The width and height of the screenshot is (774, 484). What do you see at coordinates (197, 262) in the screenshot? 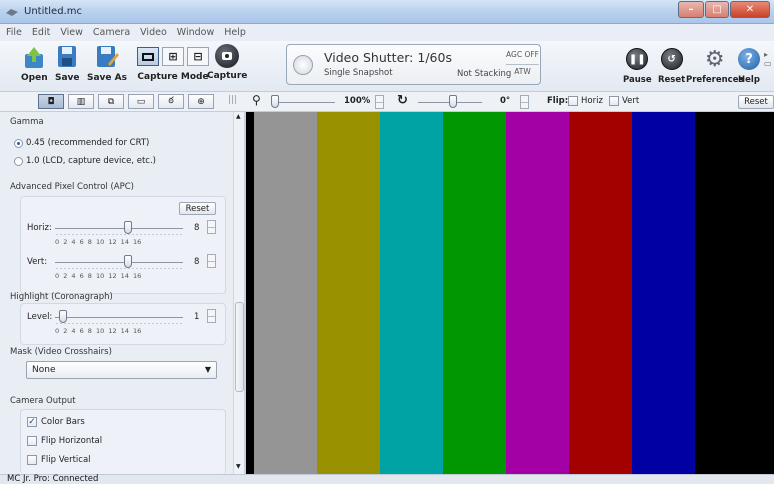
I see `apc-vert-value: 8` at bounding box center [197, 262].